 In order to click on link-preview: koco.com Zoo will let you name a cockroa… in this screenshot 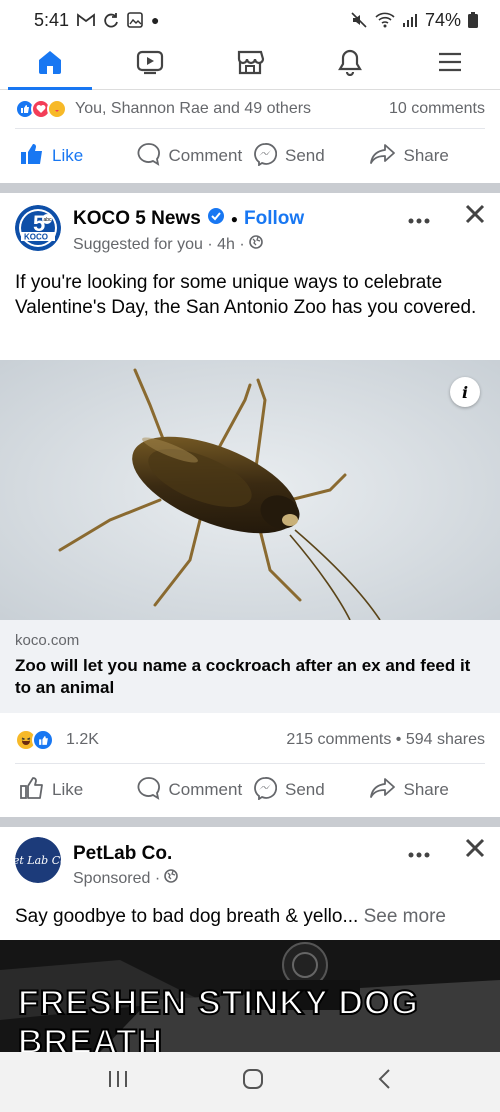, I will do `click(250, 666)`.